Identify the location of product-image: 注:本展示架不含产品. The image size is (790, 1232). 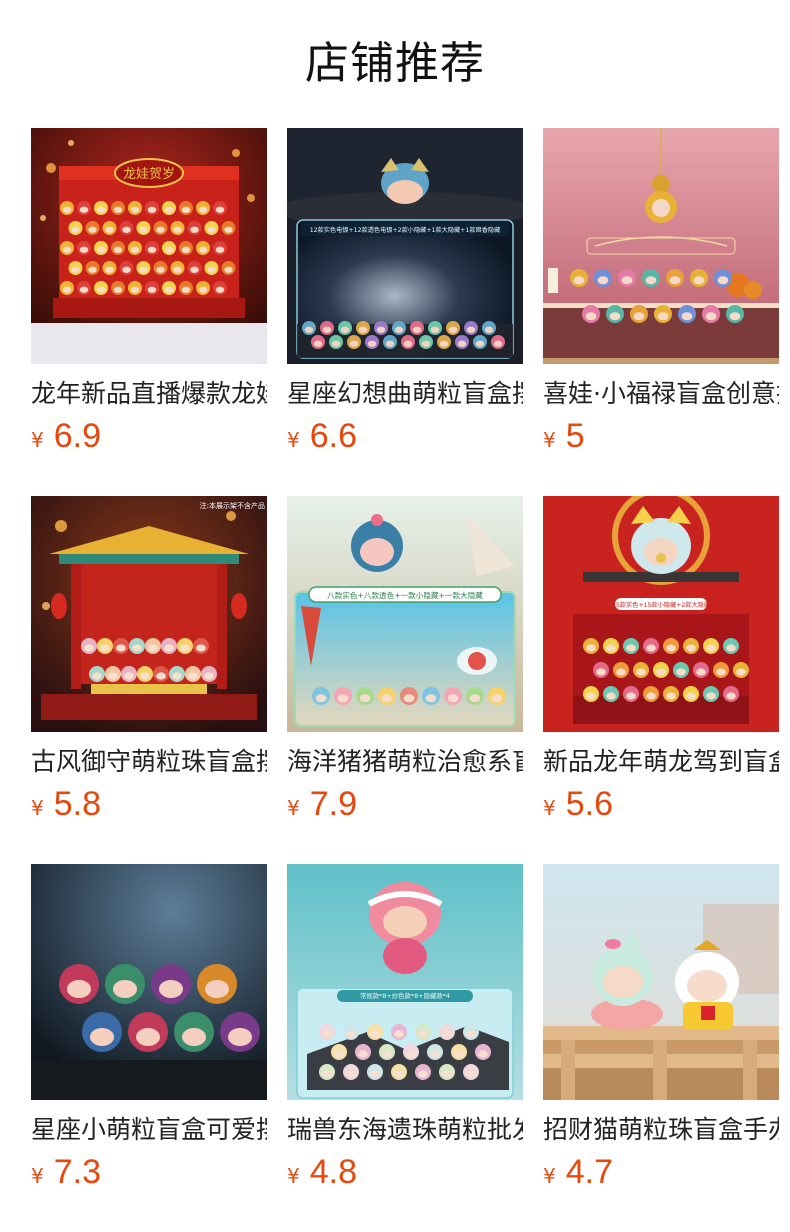
(149, 614).